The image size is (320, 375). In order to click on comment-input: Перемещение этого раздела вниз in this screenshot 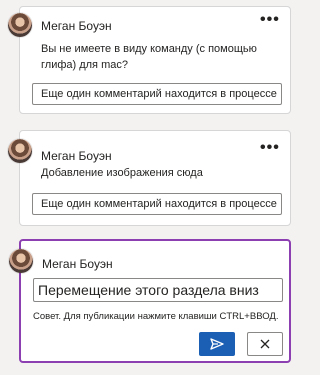, I will do `click(158, 290)`.